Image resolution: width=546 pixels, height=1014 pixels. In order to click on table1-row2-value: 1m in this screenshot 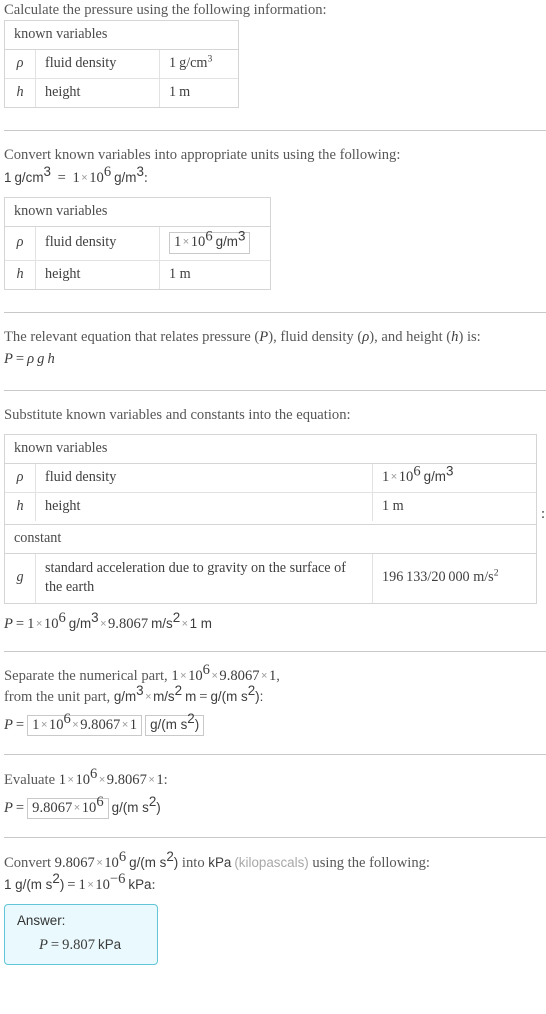, I will do `click(199, 92)`.